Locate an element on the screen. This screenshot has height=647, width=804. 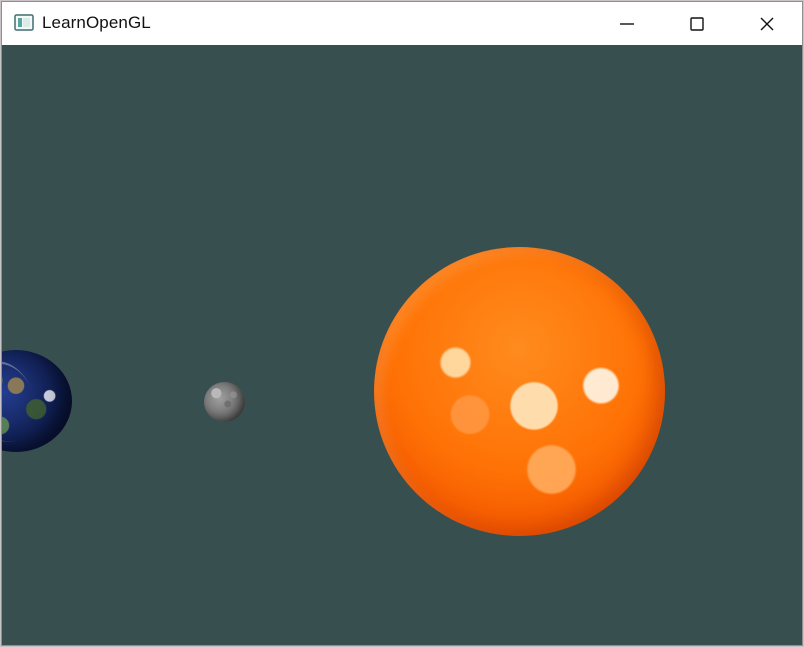
window-app-icon is located at coordinates (24, 22).